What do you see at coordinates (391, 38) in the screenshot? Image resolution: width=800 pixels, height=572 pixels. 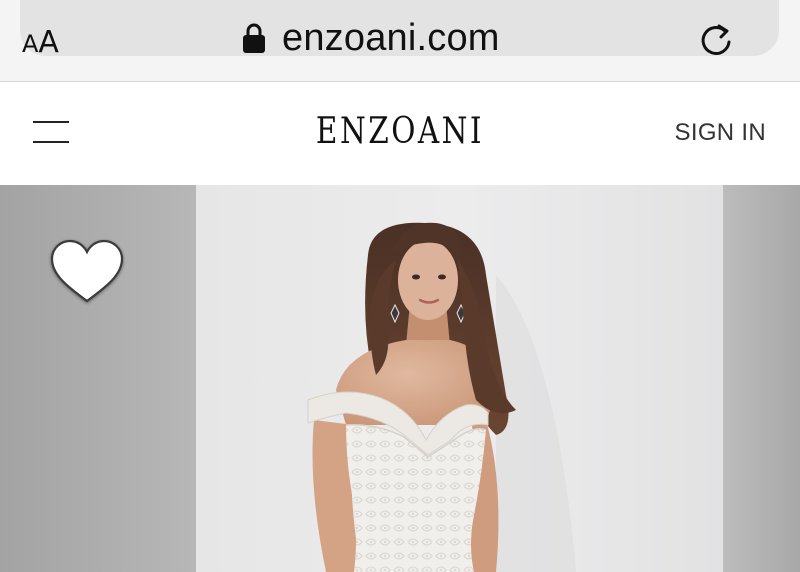 I see `url-text: enzoani.com` at bounding box center [391, 38].